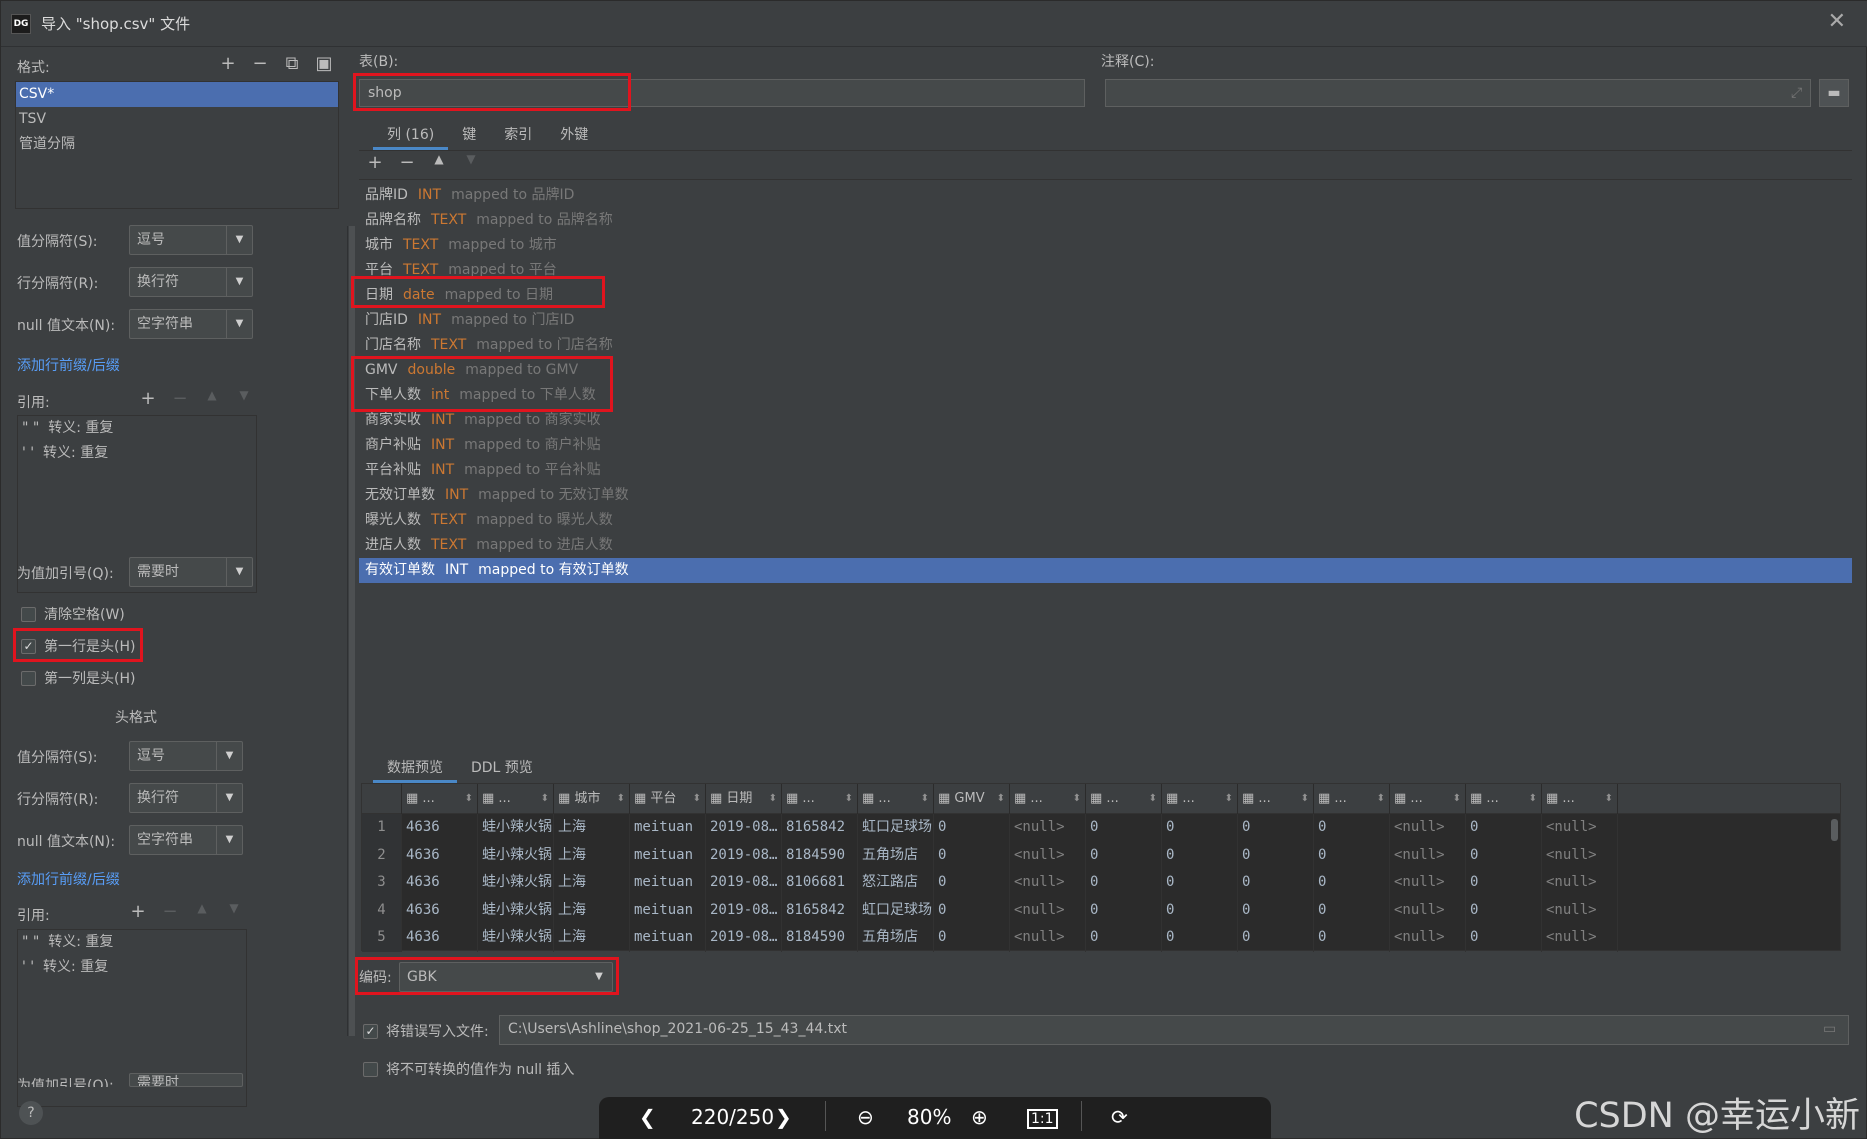 Image resolution: width=1867 pixels, height=1139 pixels. Describe the element at coordinates (1105, 495) in the screenshot. I see `column-row: 无效订单数 INT mapped to 无效订单数` at that location.